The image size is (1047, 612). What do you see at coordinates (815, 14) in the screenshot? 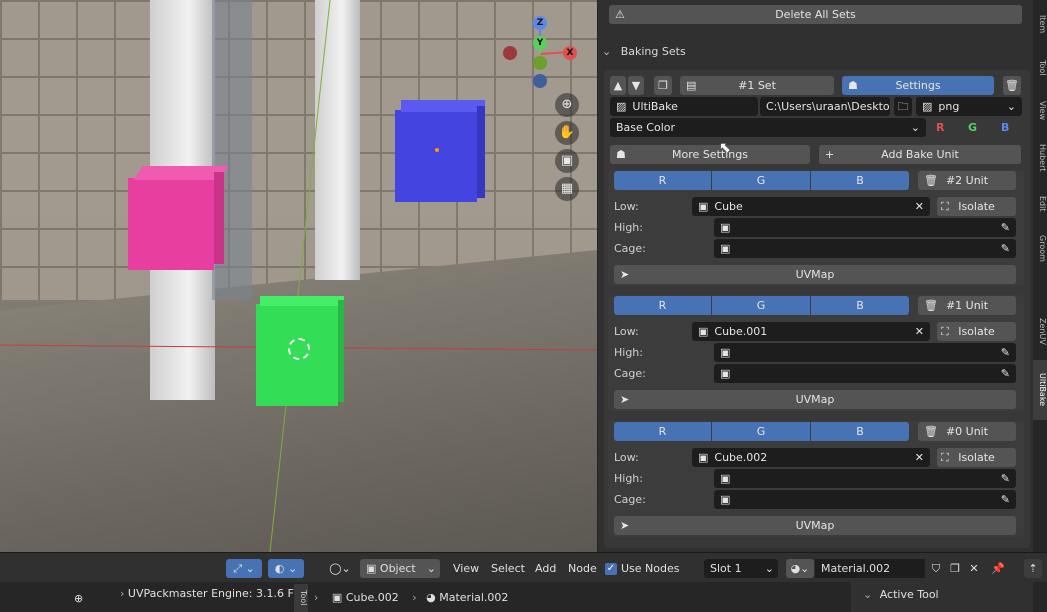
I see `delete-all-sets-button: ⚠ Delete All Sets` at bounding box center [815, 14].